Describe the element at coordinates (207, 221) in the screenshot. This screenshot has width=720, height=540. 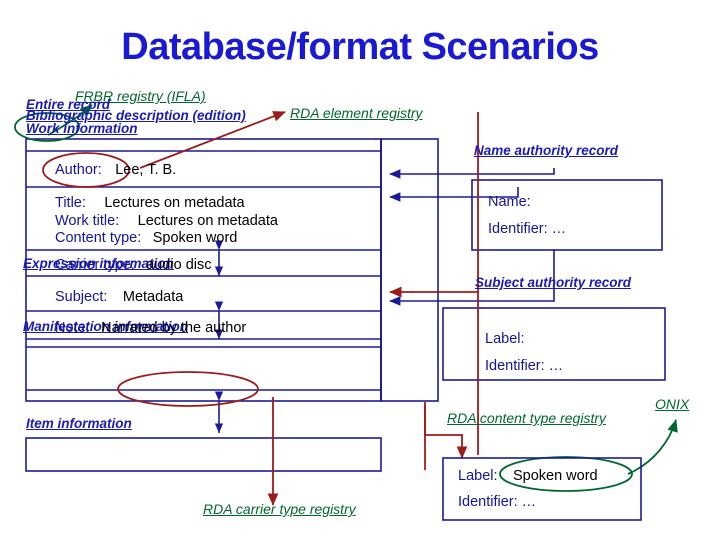
I see `field-value-work-title: Lectures on metadata` at that location.